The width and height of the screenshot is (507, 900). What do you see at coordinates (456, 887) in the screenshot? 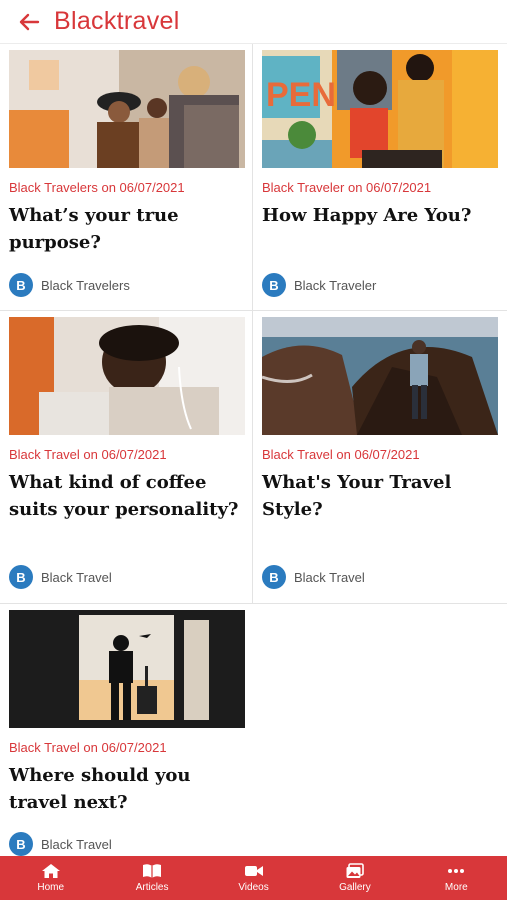
I see `nav-label: More` at bounding box center [456, 887].